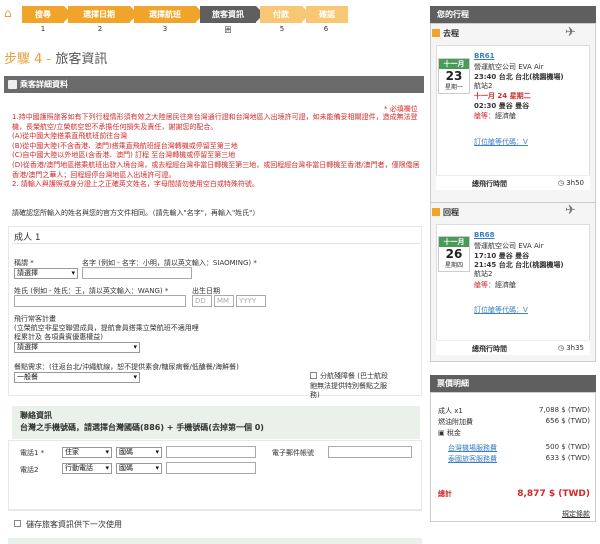 Image resolution: width=600 pixels, height=544 pixels. Describe the element at coordinates (282, 29) in the screenshot. I see `step-number: 5` at that location.